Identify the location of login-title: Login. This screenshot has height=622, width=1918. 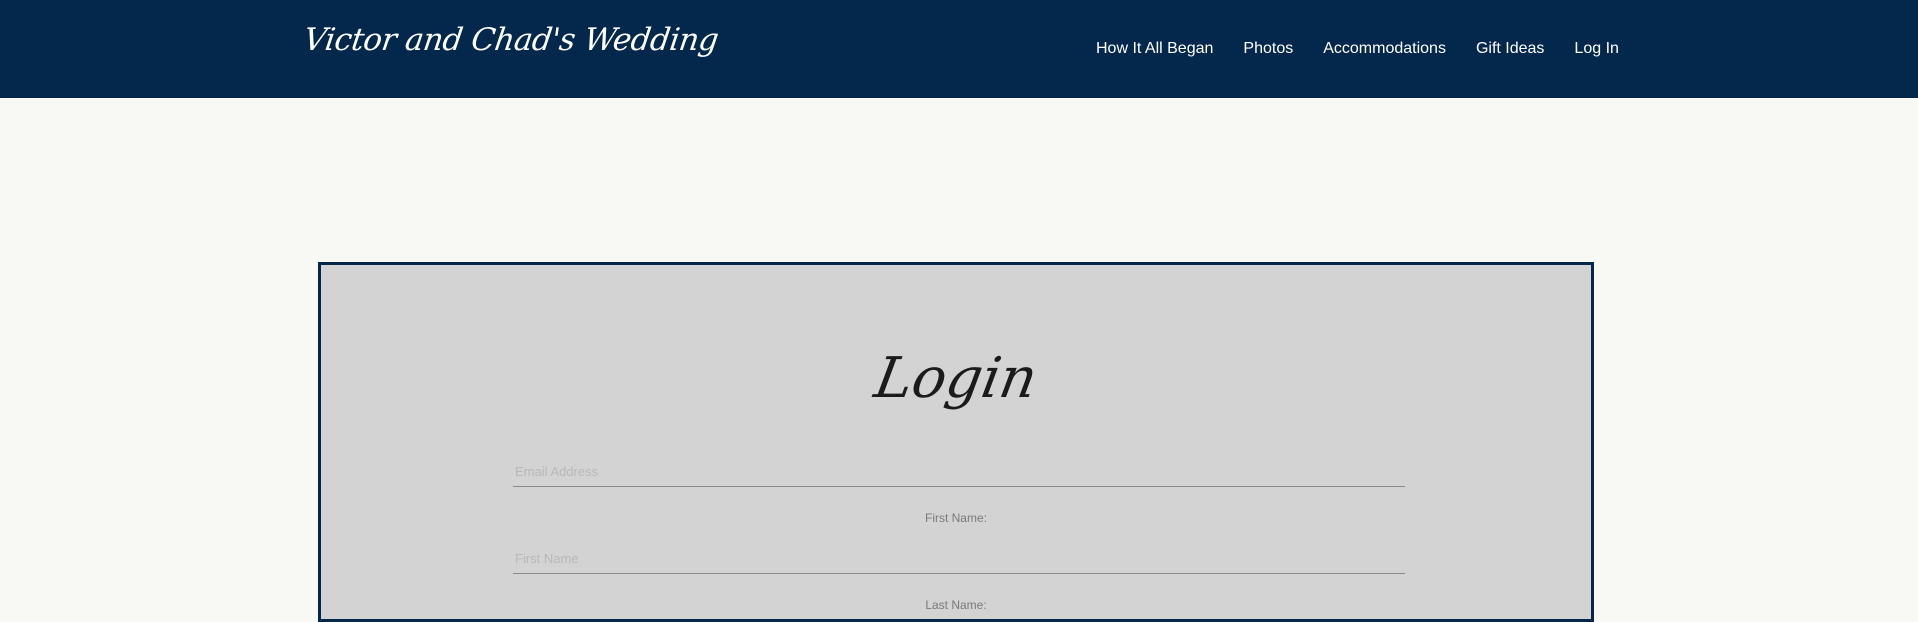
(956, 378).